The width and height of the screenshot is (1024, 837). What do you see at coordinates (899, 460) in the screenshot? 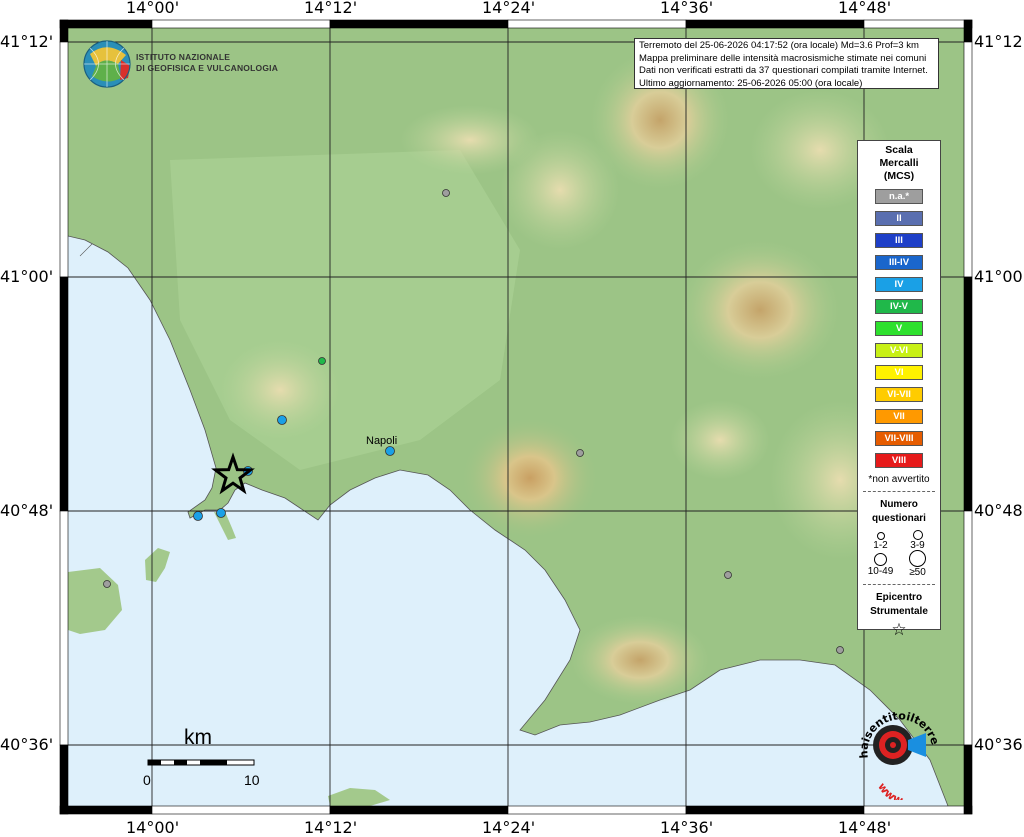
I see `mcs-swatch: VIII` at bounding box center [899, 460].